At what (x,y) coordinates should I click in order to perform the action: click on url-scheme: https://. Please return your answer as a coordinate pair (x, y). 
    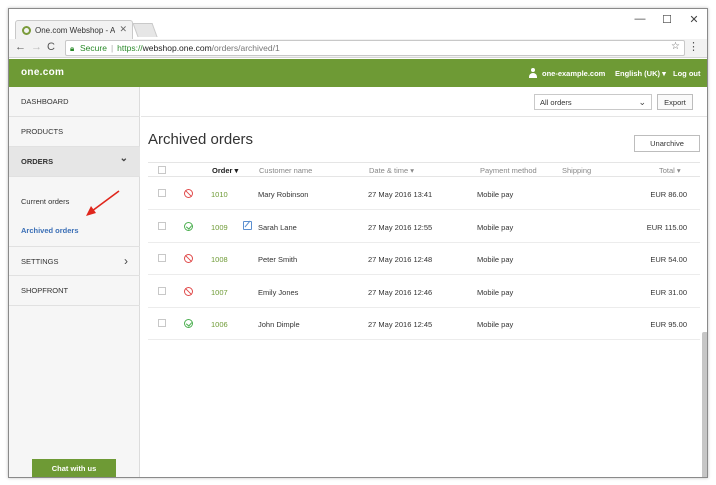
    Looking at the image, I should click on (130, 48).